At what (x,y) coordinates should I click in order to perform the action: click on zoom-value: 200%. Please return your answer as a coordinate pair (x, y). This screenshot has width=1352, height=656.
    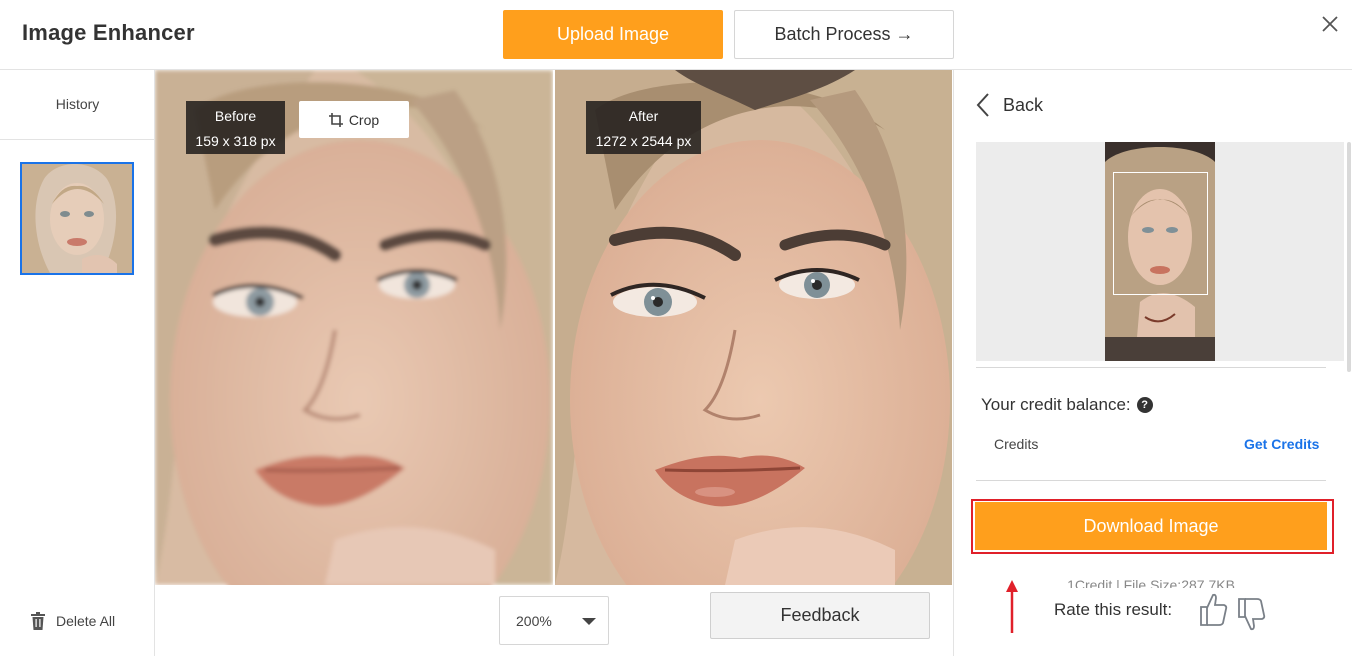
    Looking at the image, I should click on (534, 620).